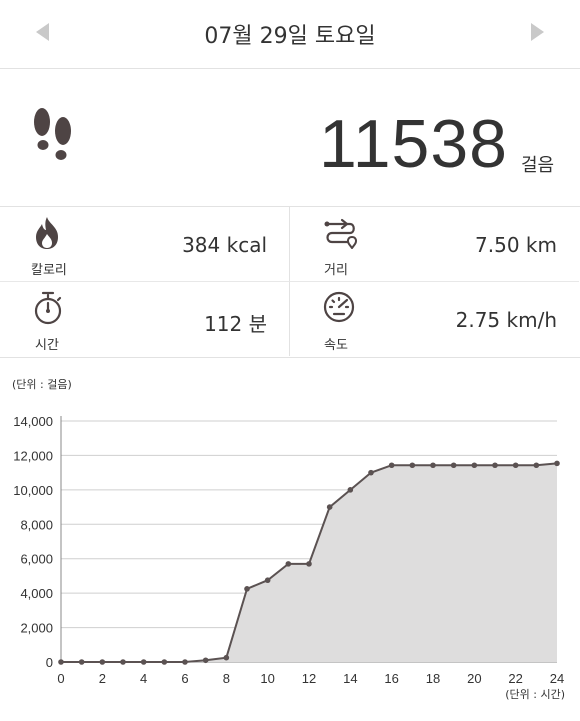 This screenshot has height=721, width=580. Describe the element at coordinates (413, 144) in the screenshot. I see `step-count: 11538` at that location.